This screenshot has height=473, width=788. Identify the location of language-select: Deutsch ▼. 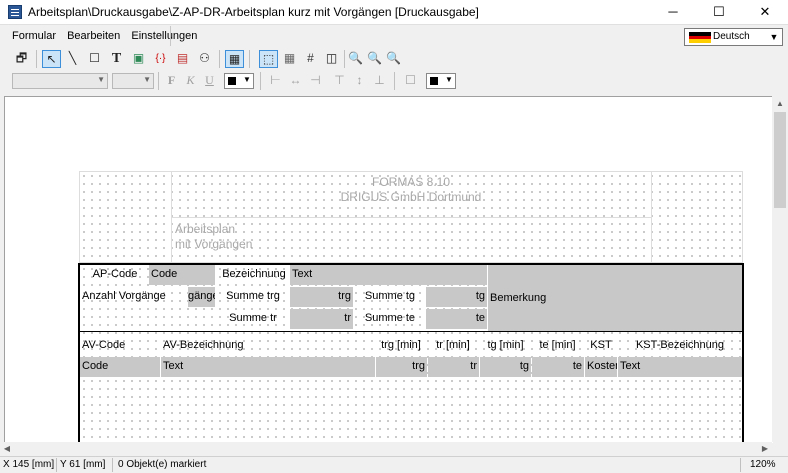
(733, 37).